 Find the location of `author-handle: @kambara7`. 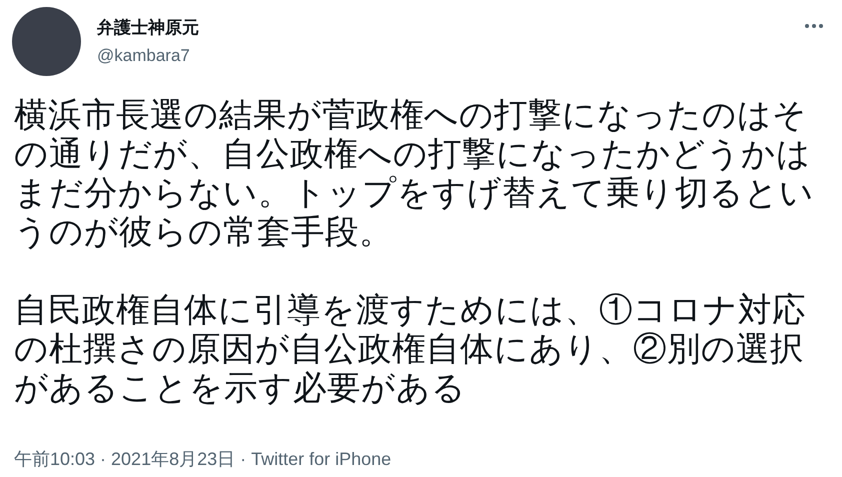

author-handle: @kambara7 is located at coordinates (148, 56).